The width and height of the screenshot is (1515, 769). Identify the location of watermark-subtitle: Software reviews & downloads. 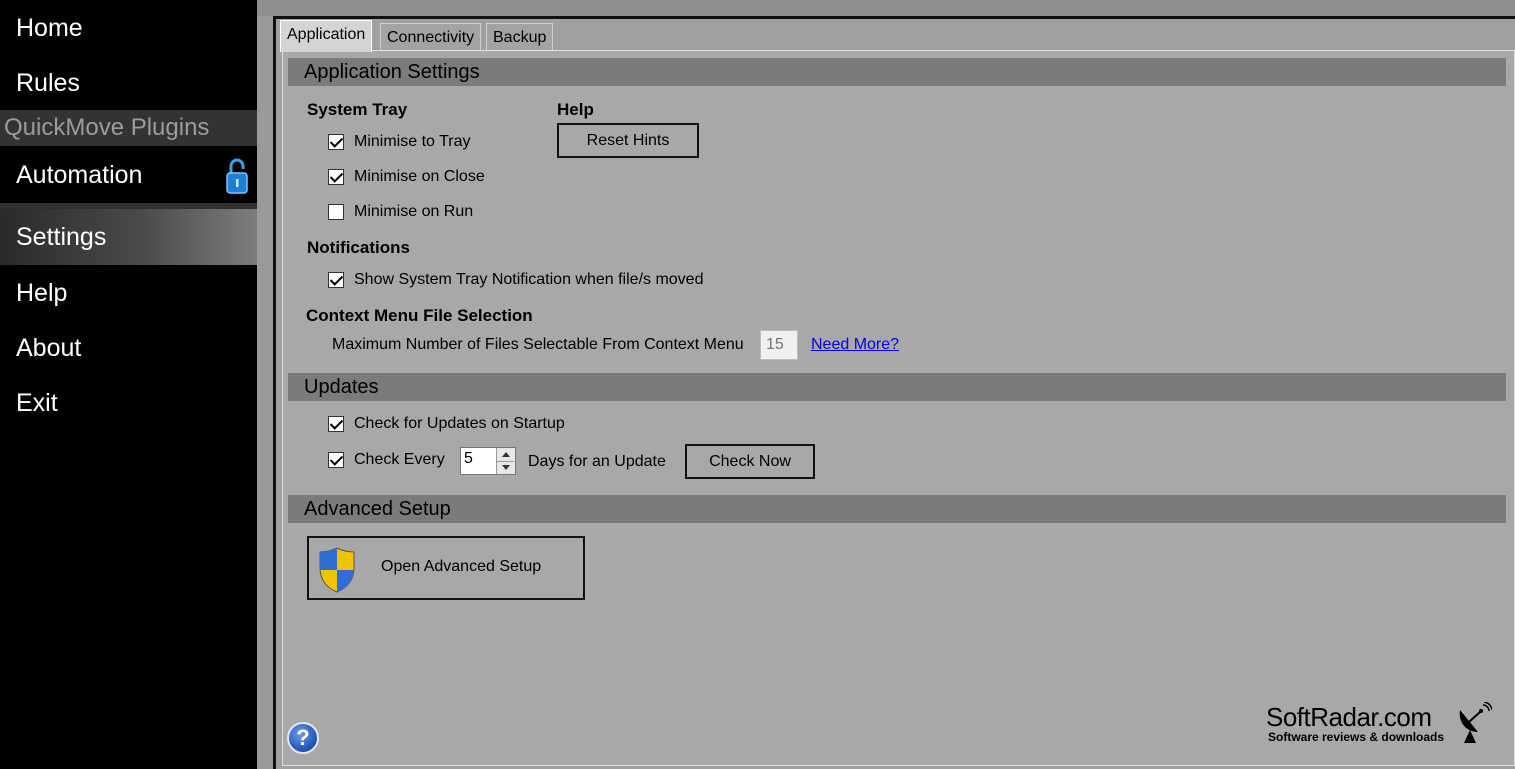
(1356, 737).